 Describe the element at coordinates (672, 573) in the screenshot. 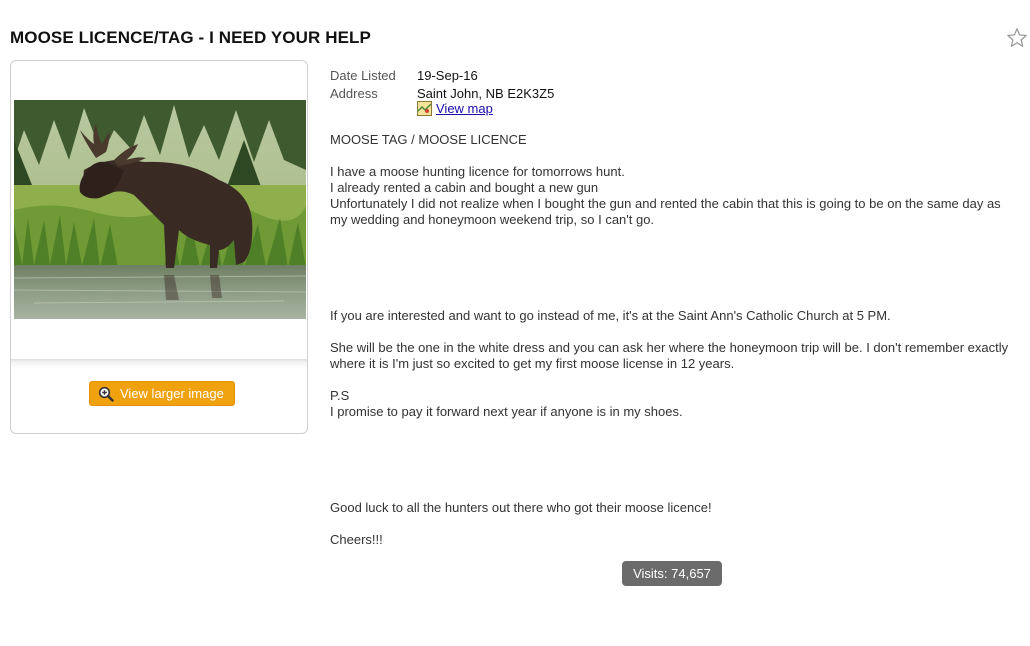

I see `visits-badge: Visits: 74,657` at that location.